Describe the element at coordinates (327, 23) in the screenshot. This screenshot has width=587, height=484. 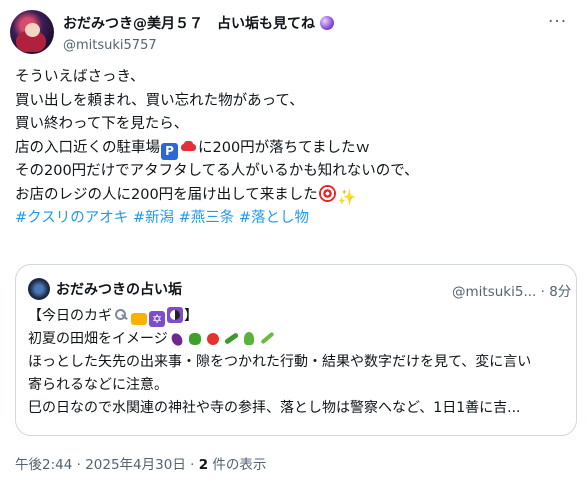
I see `crystal-ball-icon` at that location.